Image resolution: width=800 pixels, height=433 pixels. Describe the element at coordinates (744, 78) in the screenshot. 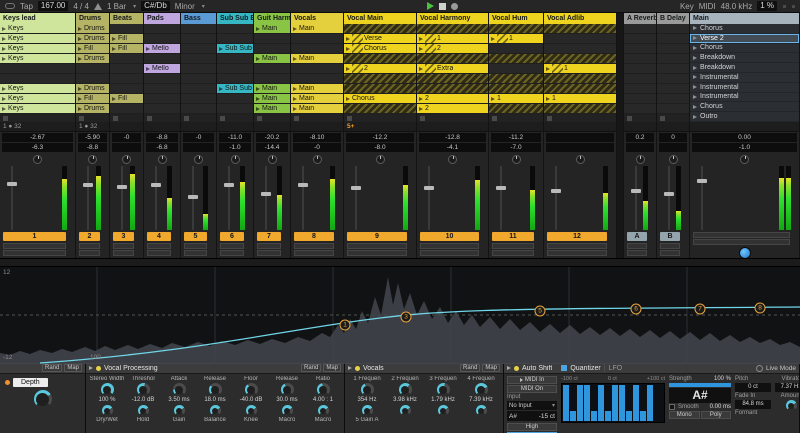

I see `scene-row: Instrumental` at that location.